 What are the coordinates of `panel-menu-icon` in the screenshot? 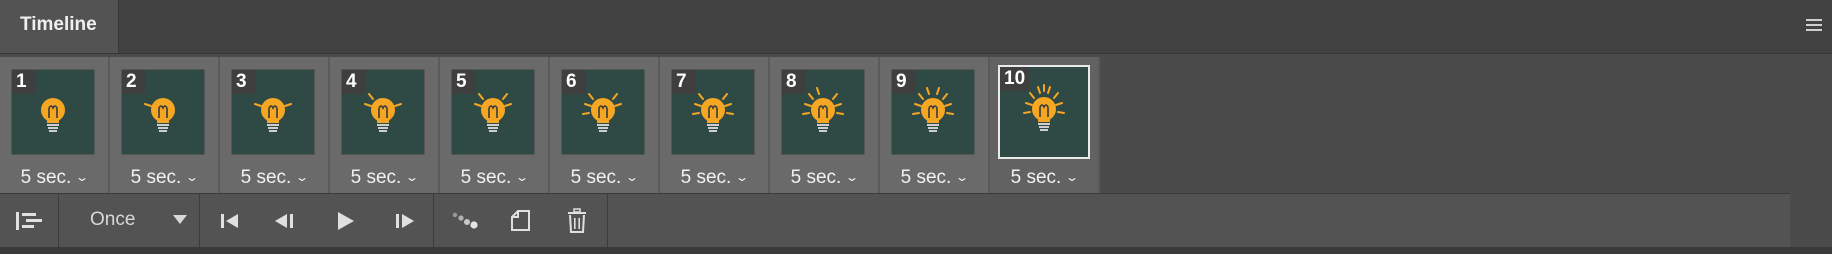 It's located at (1814, 25).